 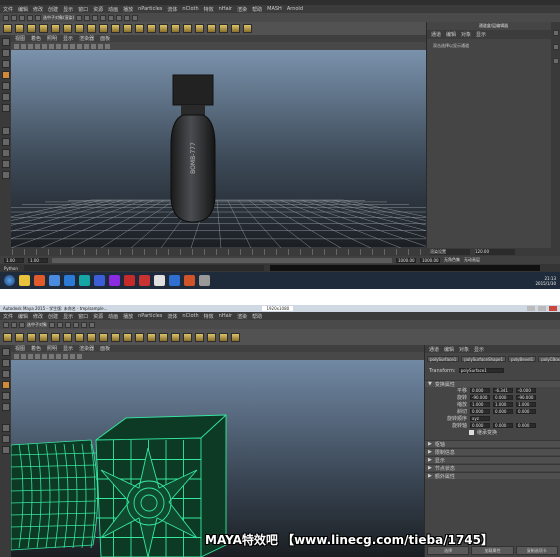 I want to click on anim-layer-dropdown: 无动画层, so click(x=472, y=260).